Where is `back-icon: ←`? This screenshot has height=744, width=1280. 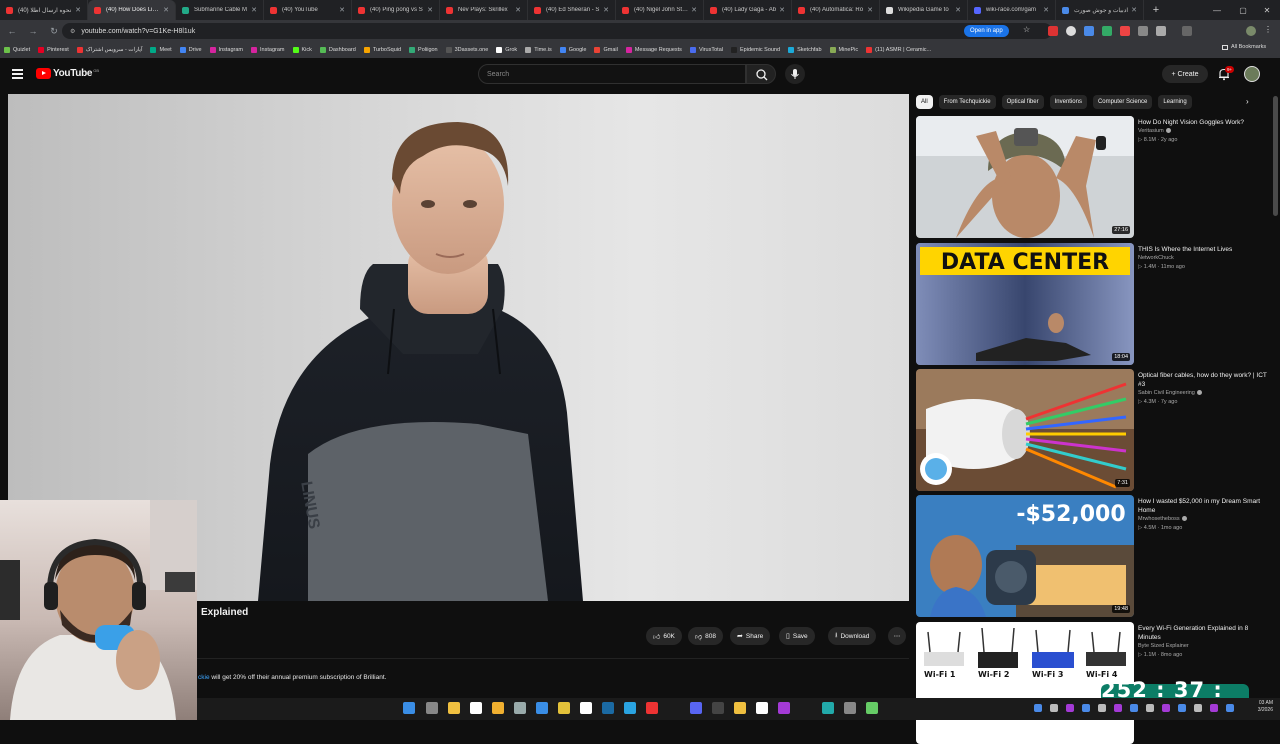
back-icon: ← is located at coordinates (12, 31).